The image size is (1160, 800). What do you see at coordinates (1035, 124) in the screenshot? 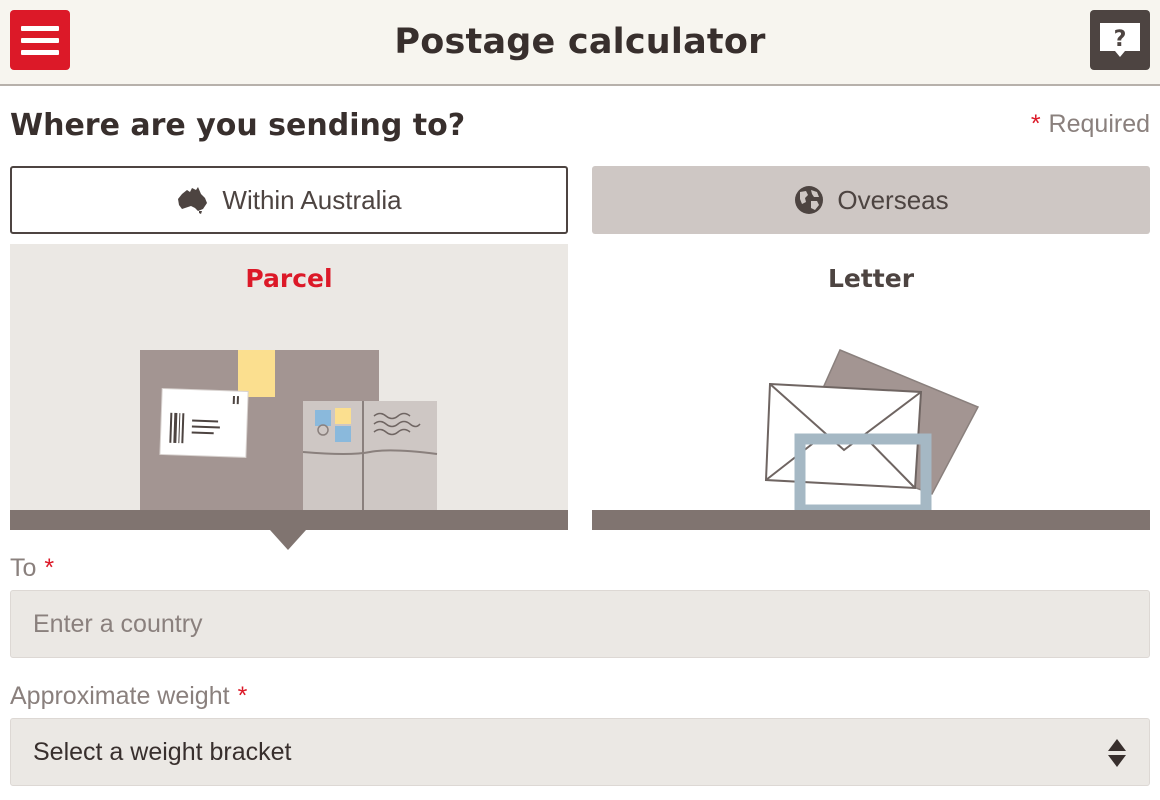
I see `required-star: *` at bounding box center [1035, 124].